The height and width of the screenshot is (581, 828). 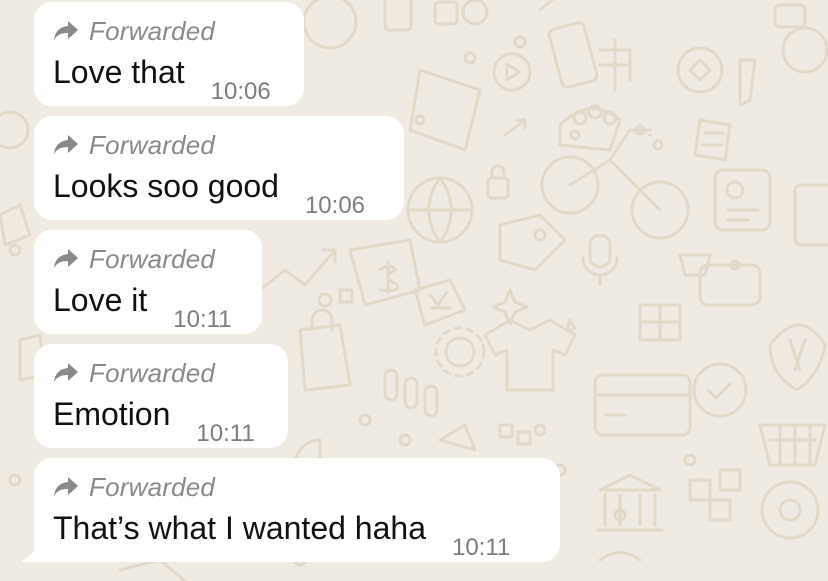 What do you see at coordinates (112, 414) in the screenshot?
I see `message-text: Emotion` at bounding box center [112, 414].